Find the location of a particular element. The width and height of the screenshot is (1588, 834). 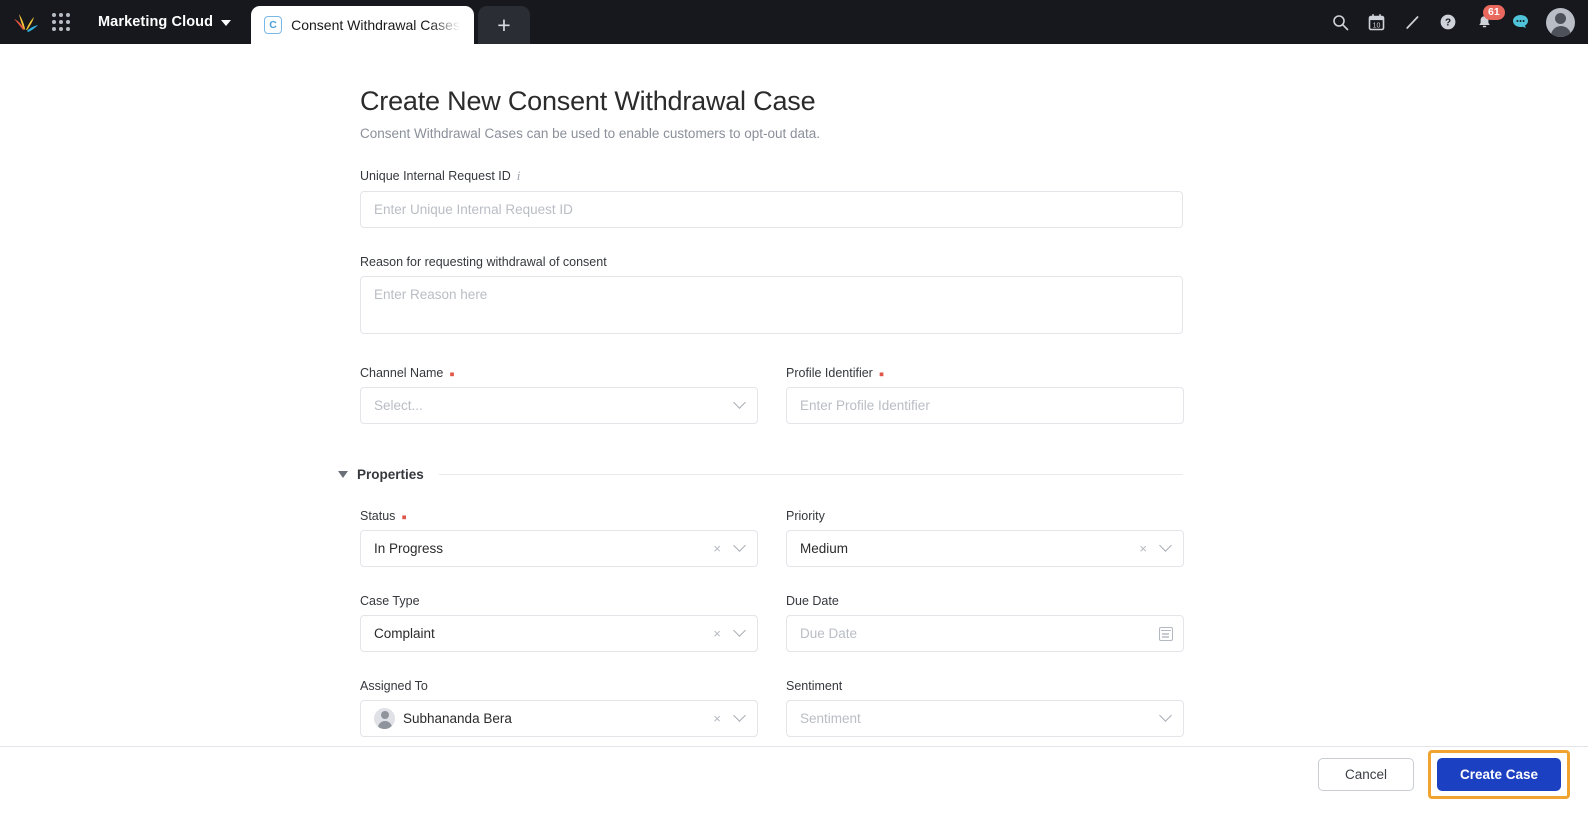

label-profile-identifier: Profile Identifier ▪ is located at coordinates (835, 374).